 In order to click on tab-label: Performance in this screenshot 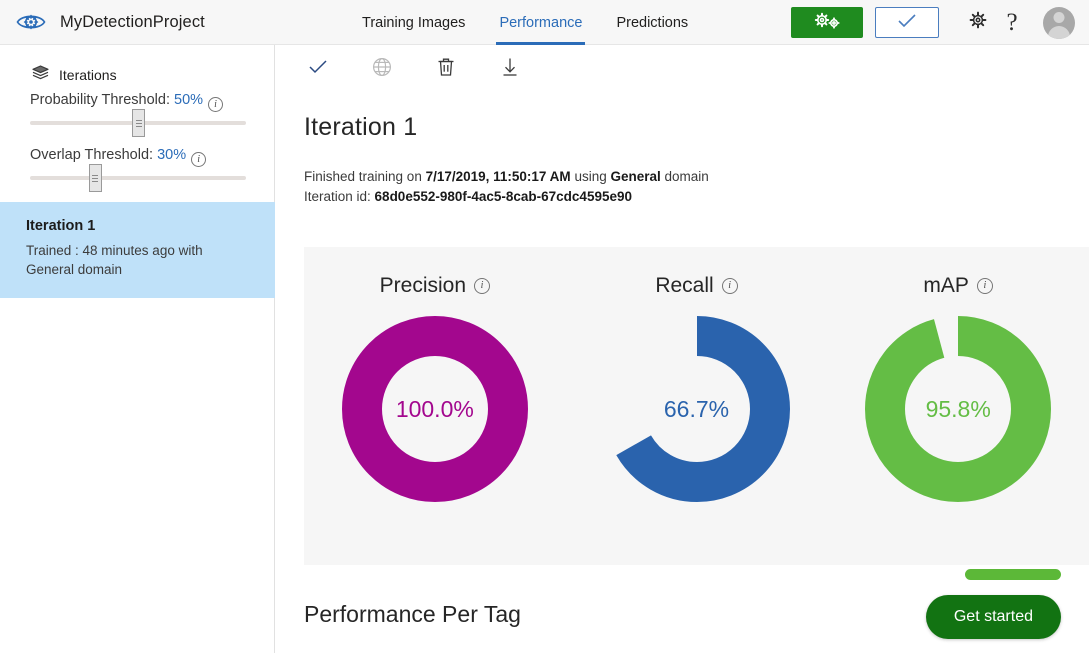, I will do `click(541, 22)`.